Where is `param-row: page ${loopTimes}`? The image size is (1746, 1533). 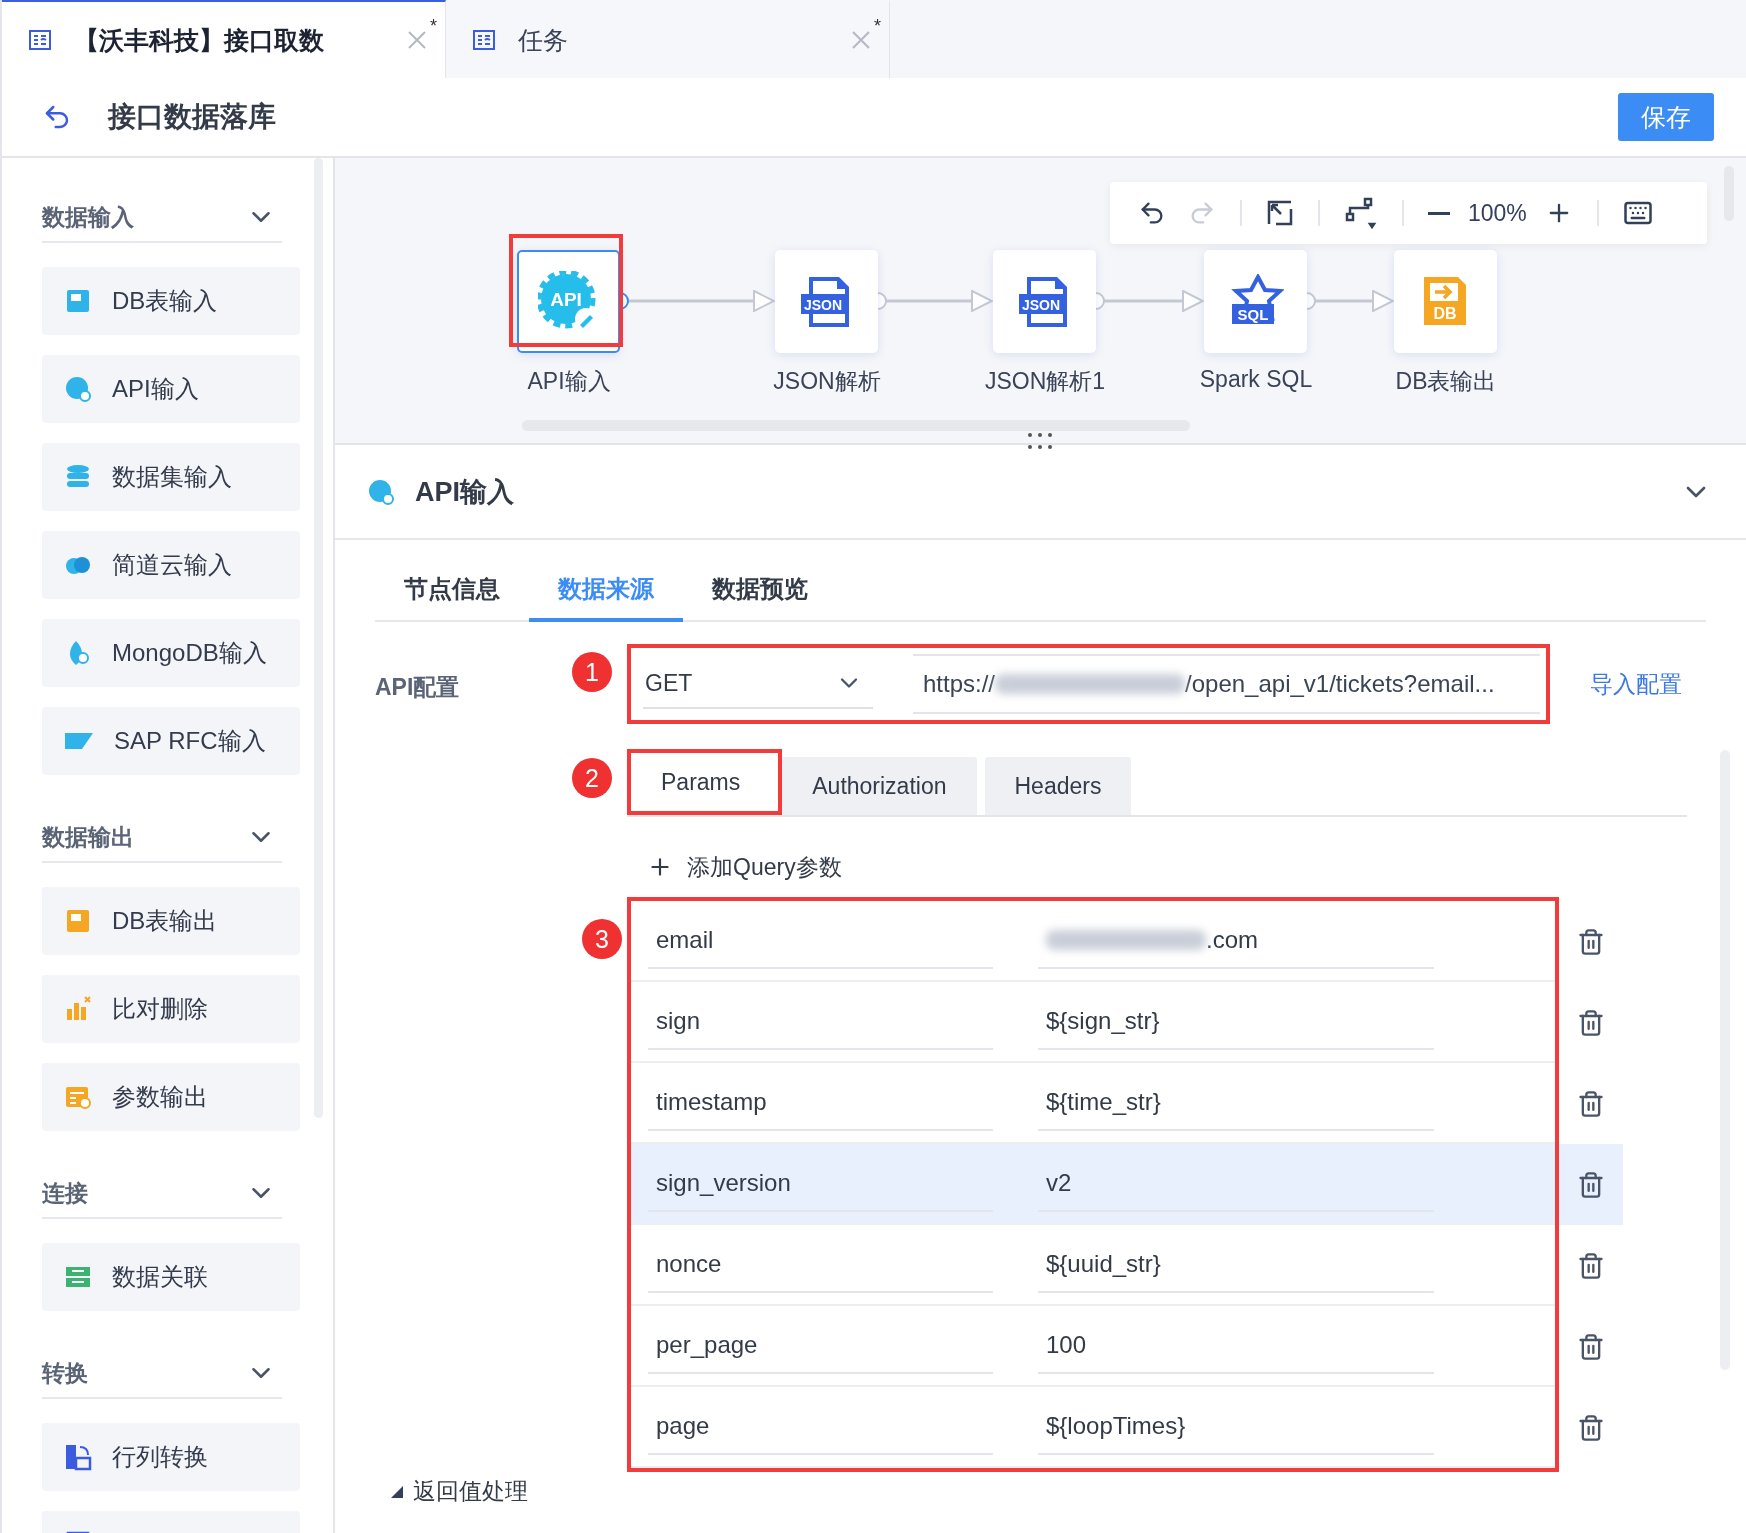
param-row: page ${loopTimes} is located at coordinates (1093, 1427).